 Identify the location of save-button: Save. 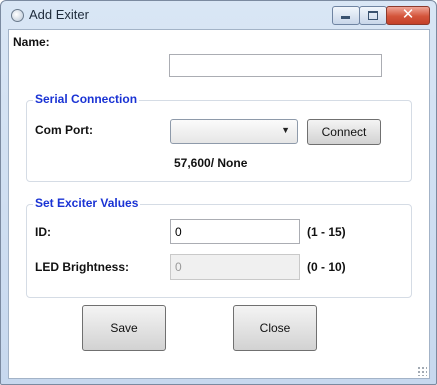
(124, 328).